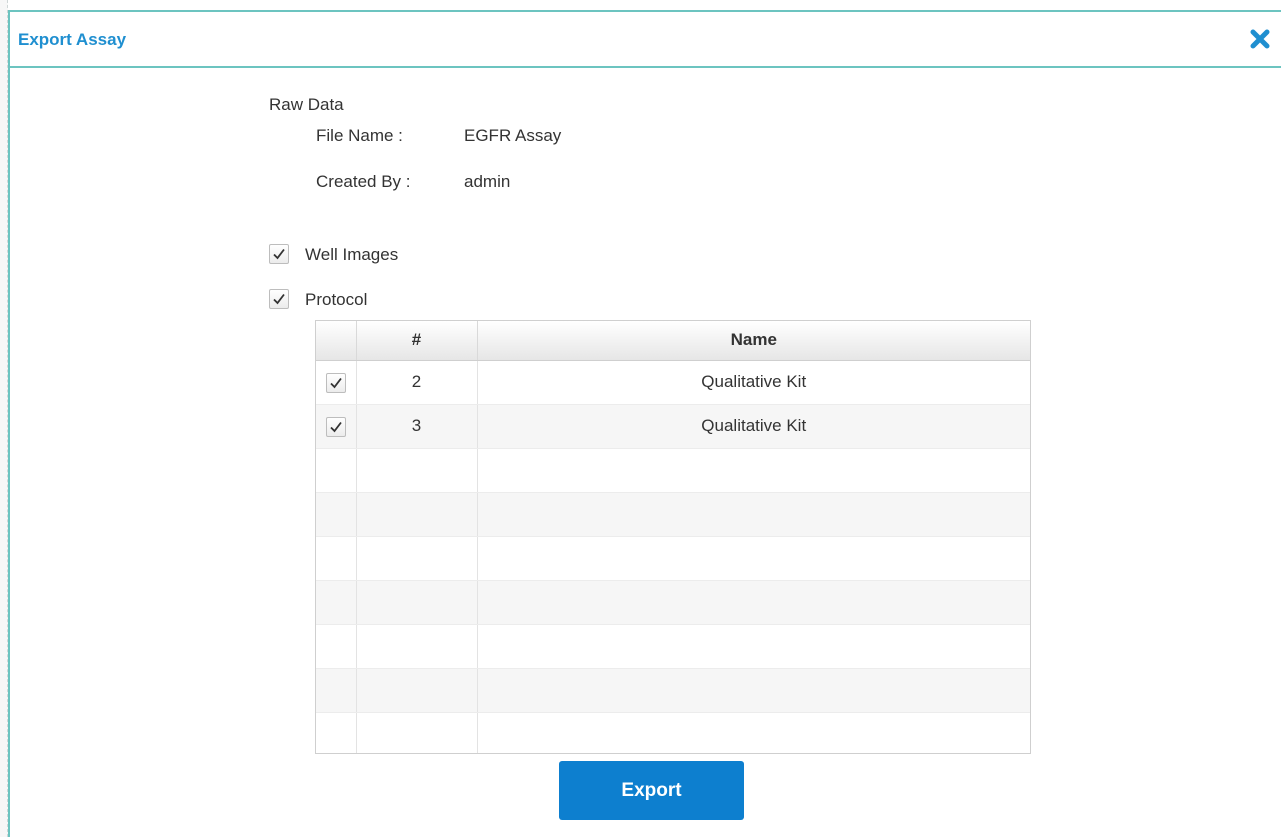  I want to click on created-by-value: admin, so click(487, 181).